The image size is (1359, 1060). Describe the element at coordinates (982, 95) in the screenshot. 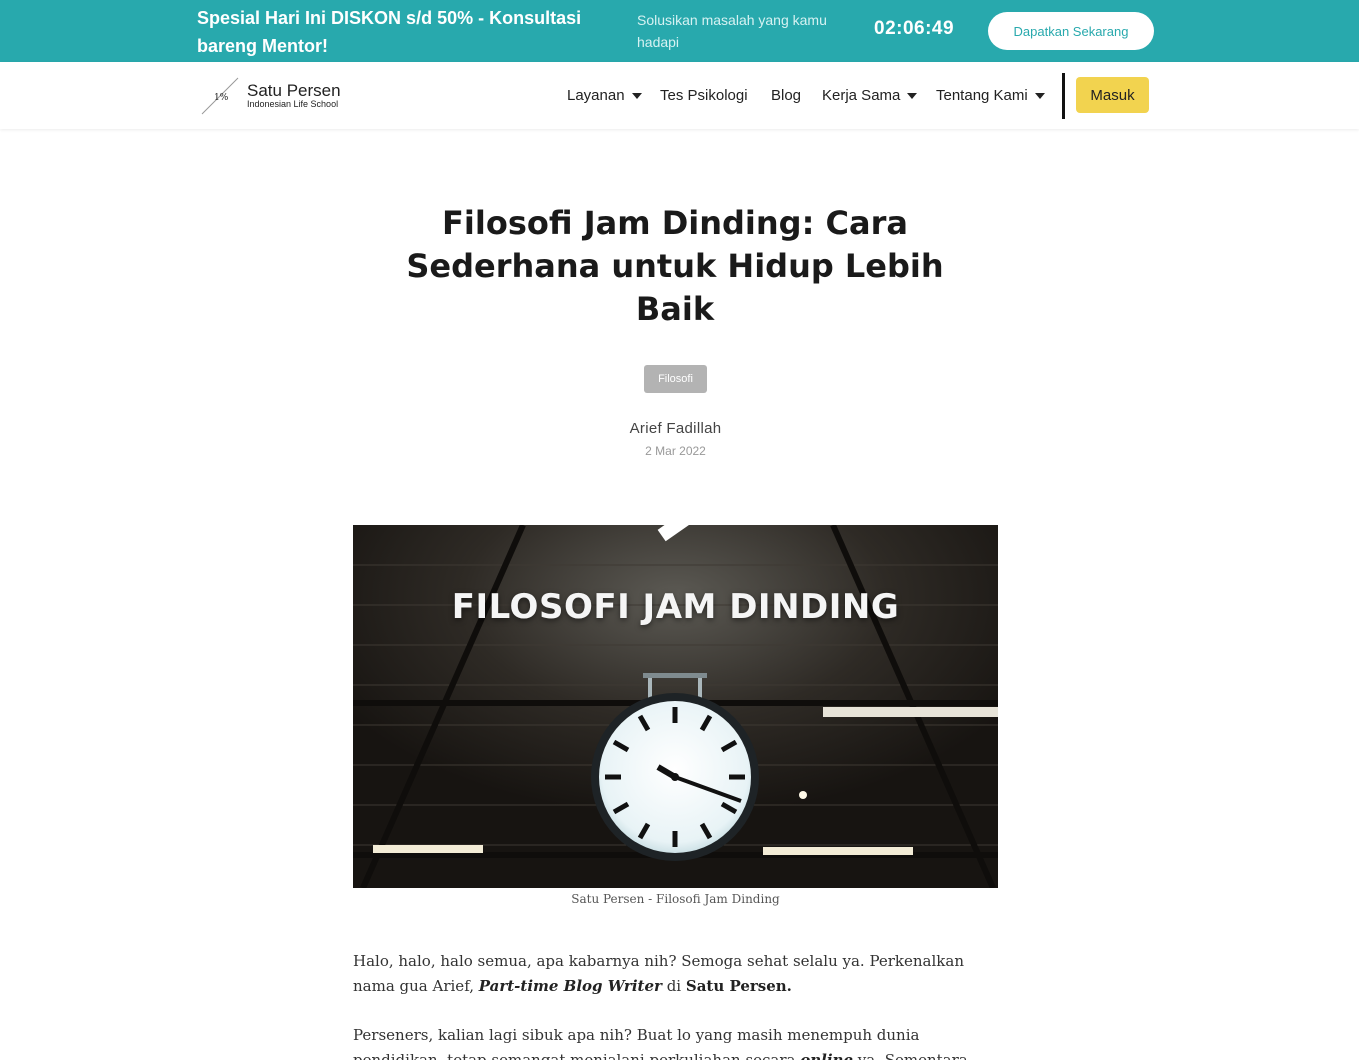

I see `nav-label: Tentang Kami` at that location.